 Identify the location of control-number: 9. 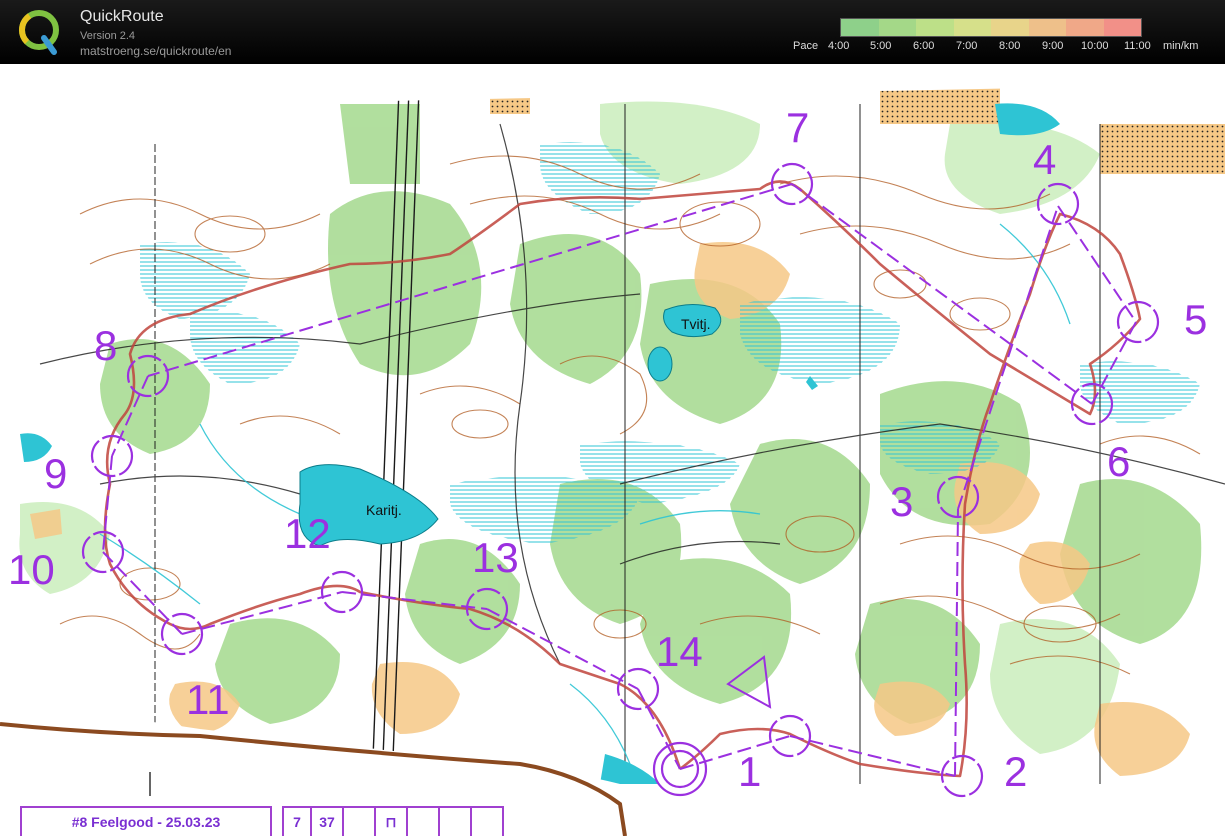
(55, 473).